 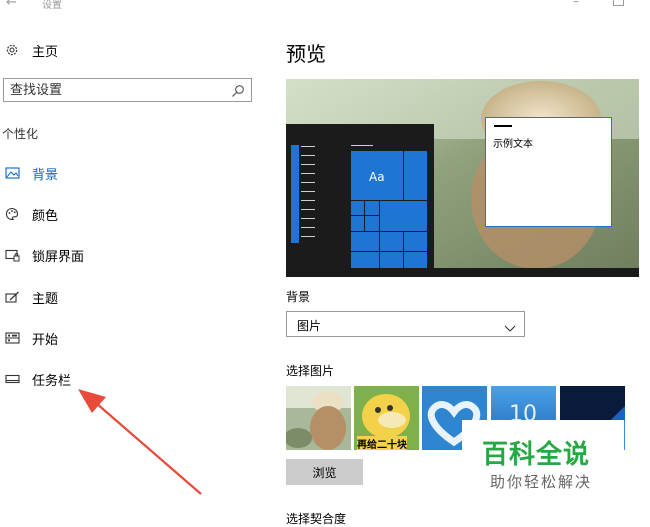 I want to click on picture-icon, so click(x=12, y=173).